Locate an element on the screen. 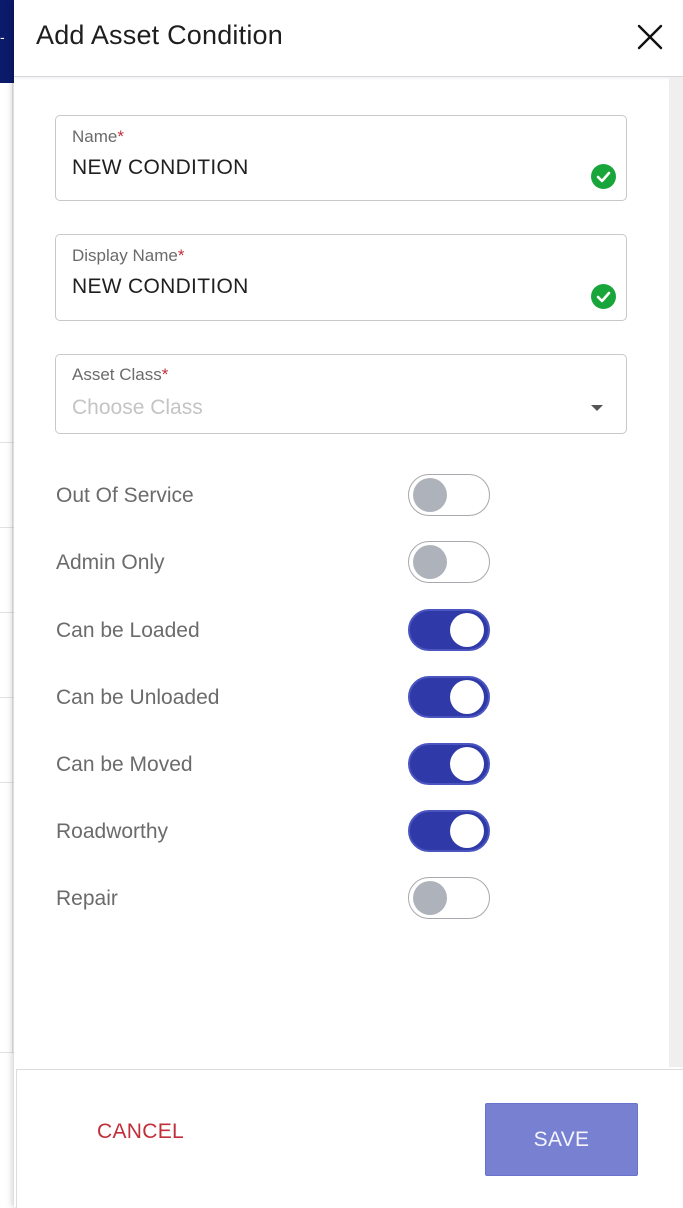  display-name-field-label: Display Name* is located at coordinates (128, 256).